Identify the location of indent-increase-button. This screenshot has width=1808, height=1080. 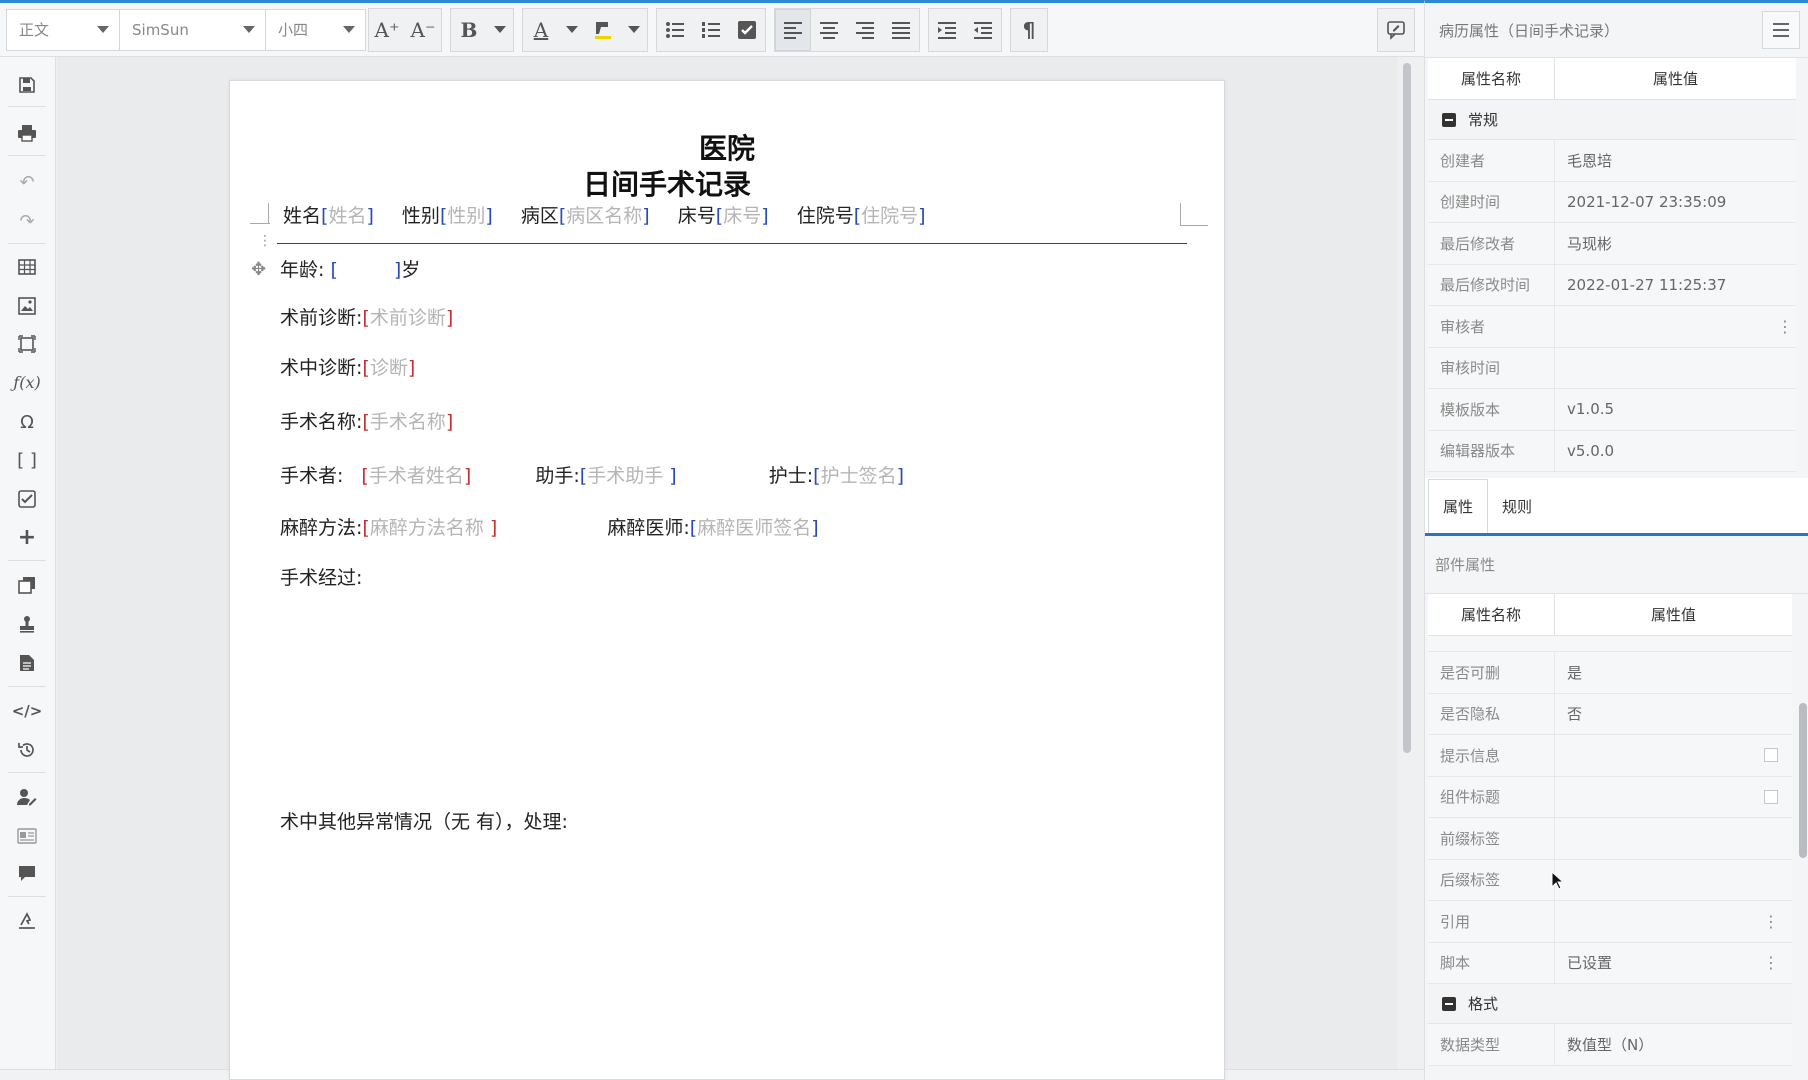
(947, 30).